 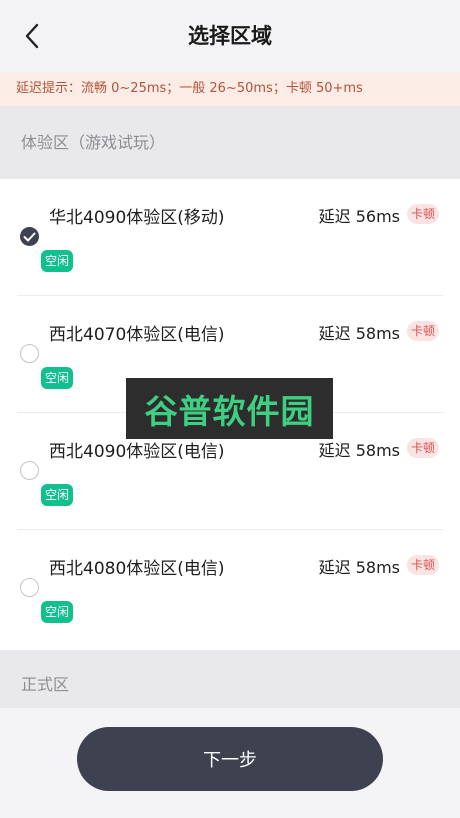 I want to click on page-title: 选择区域, so click(x=230, y=36).